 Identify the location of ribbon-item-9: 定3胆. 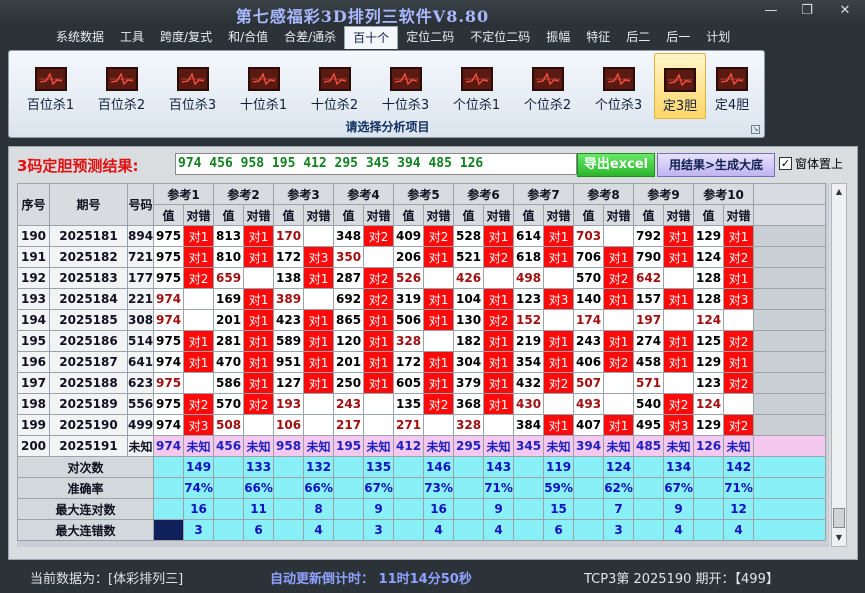
(680, 86).